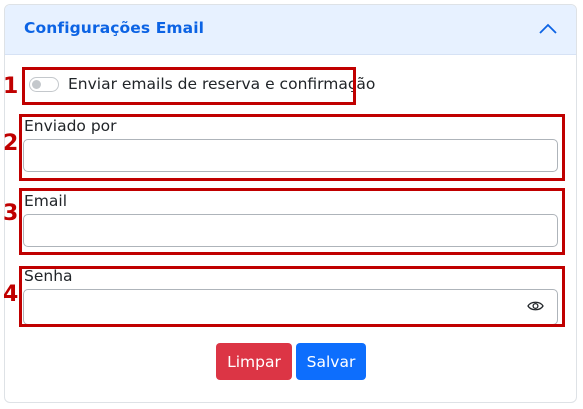  Describe the element at coordinates (11, 143) in the screenshot. I see `annotation-number-2: 2` at that location.